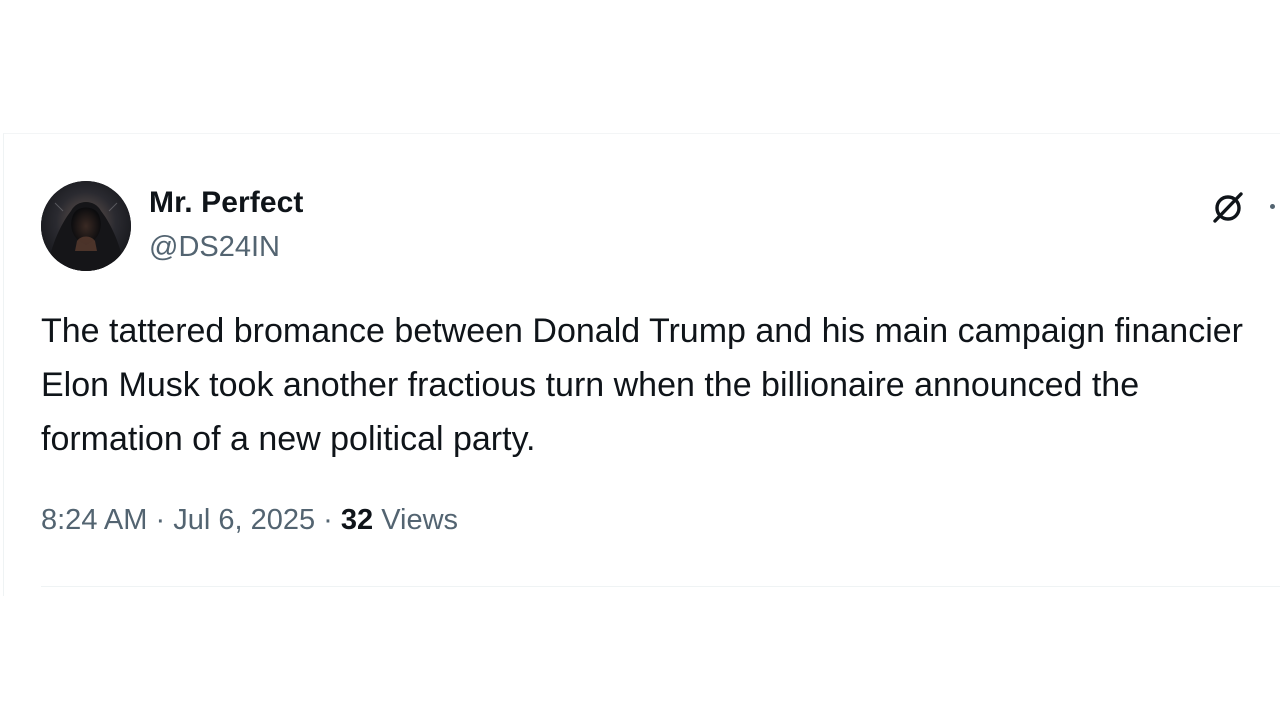 Image resolution: width=1280 pixels, height=720 pixels. What do you see at coordinates (660, 586) in the screenshot?
I see `divider` at bounding box center [660, 586].